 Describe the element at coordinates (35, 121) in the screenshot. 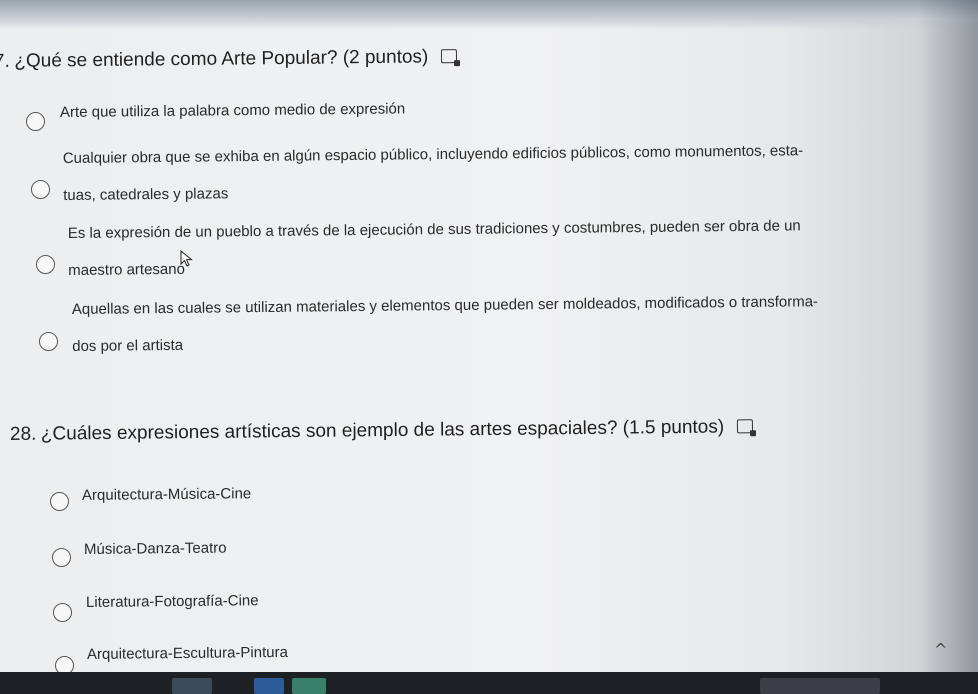

I see `q7-option-1-radio` at that location.